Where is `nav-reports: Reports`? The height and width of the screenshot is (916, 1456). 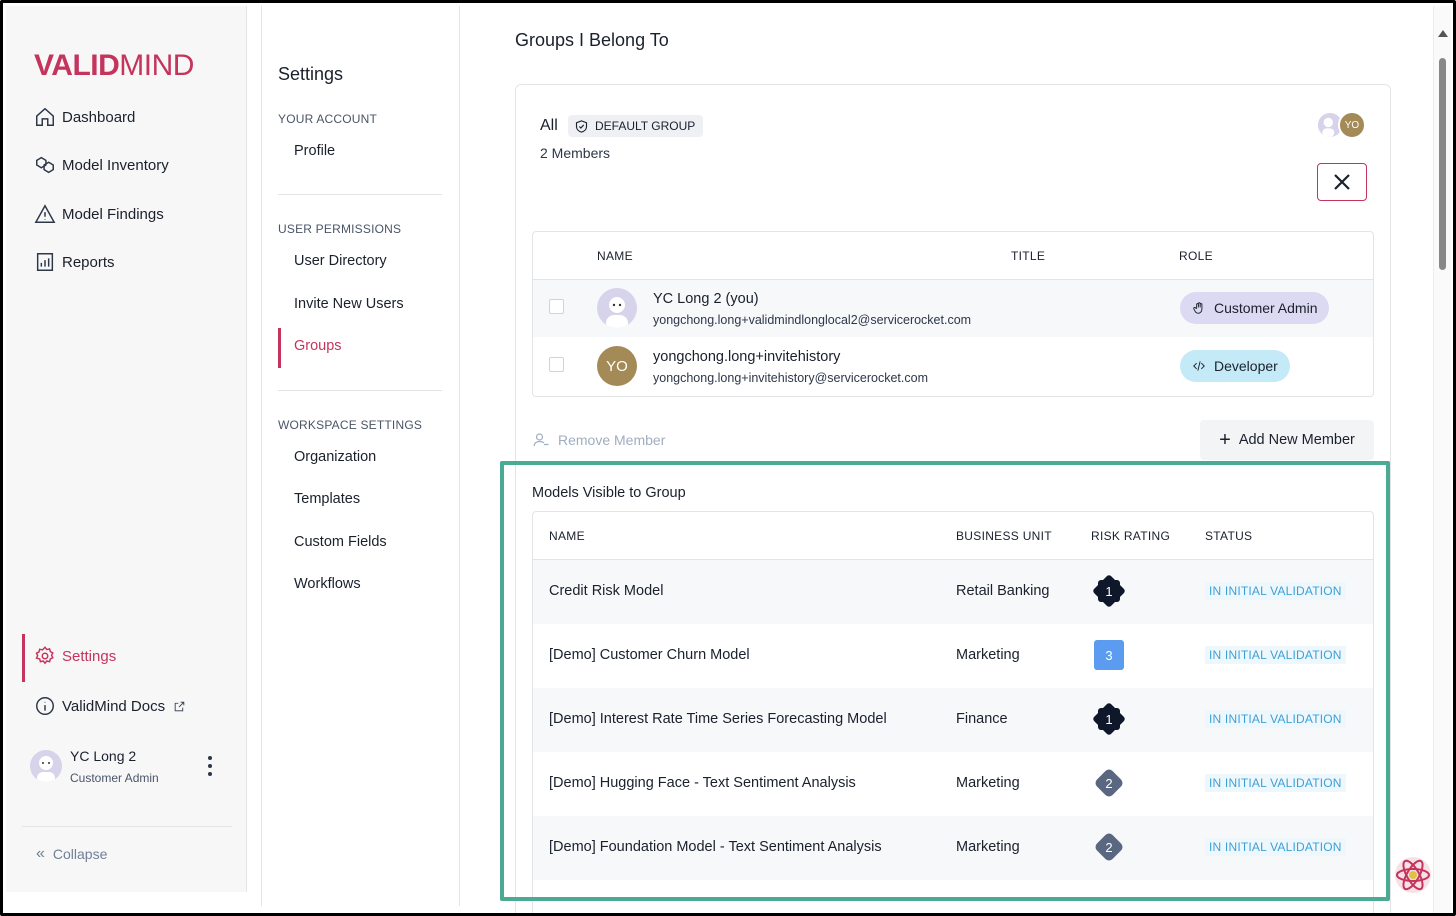
nav-reports: Reports is located at coordinates (74, 262).